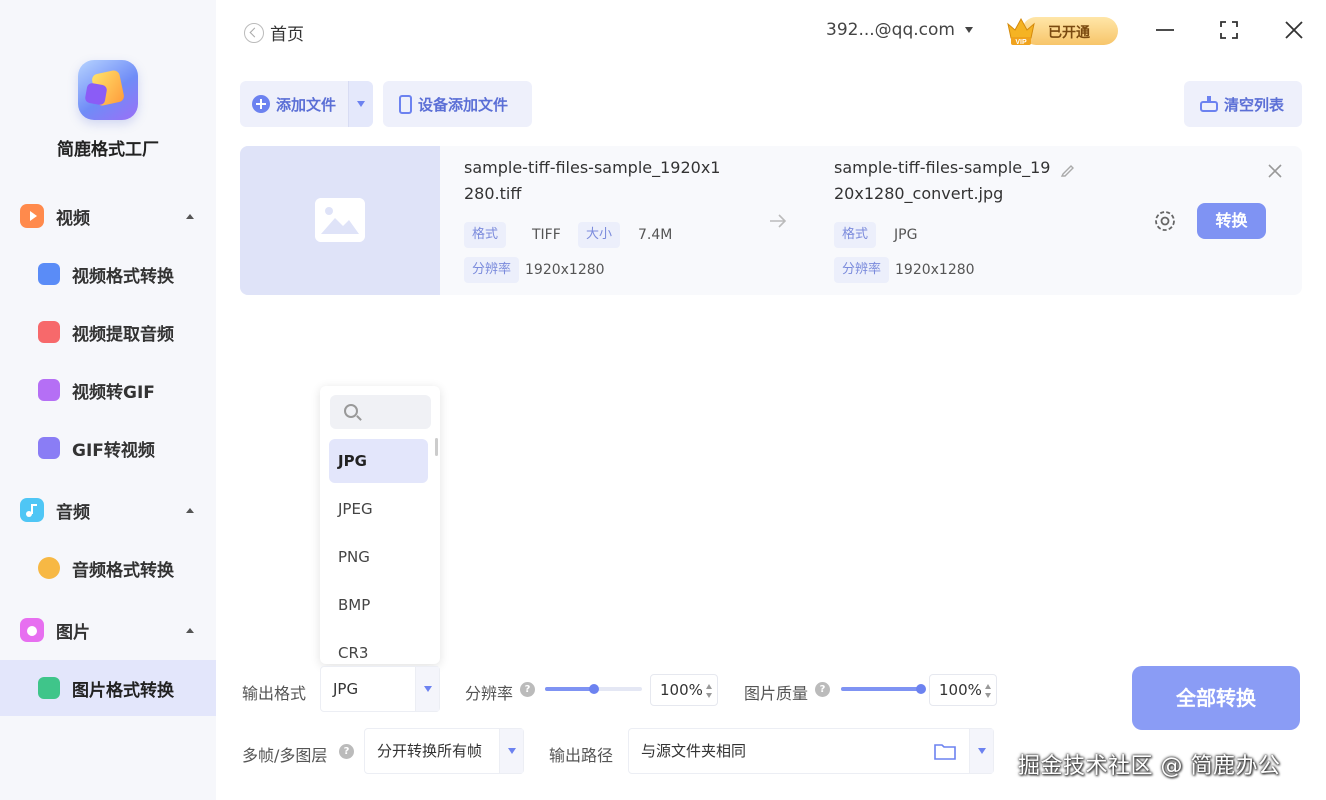 Image resolution: width=1326 pixels, height=800 pixels. Describe the element at coordinates (489, 693) in the screenshot. I see `resolution-label: 分辨率` at that location.